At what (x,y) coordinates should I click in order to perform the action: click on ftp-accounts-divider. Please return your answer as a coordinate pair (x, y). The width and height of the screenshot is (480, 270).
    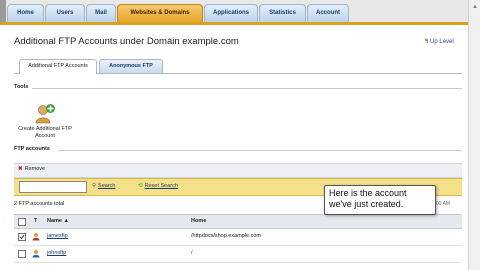
    Looking at the image, I should click on (260, 150).